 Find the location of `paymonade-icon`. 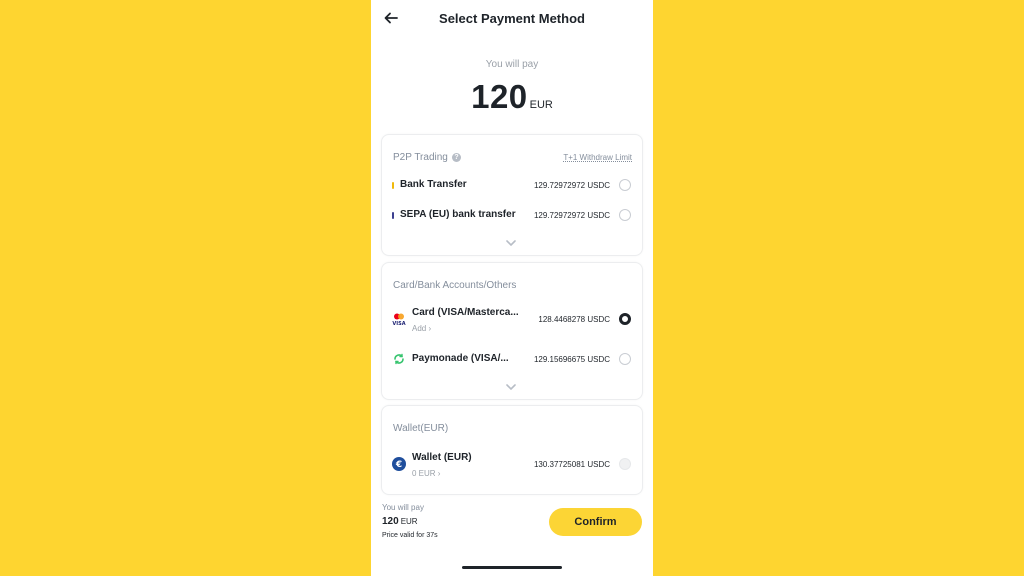

paymonade-icon is located at coordinates (399, 359).